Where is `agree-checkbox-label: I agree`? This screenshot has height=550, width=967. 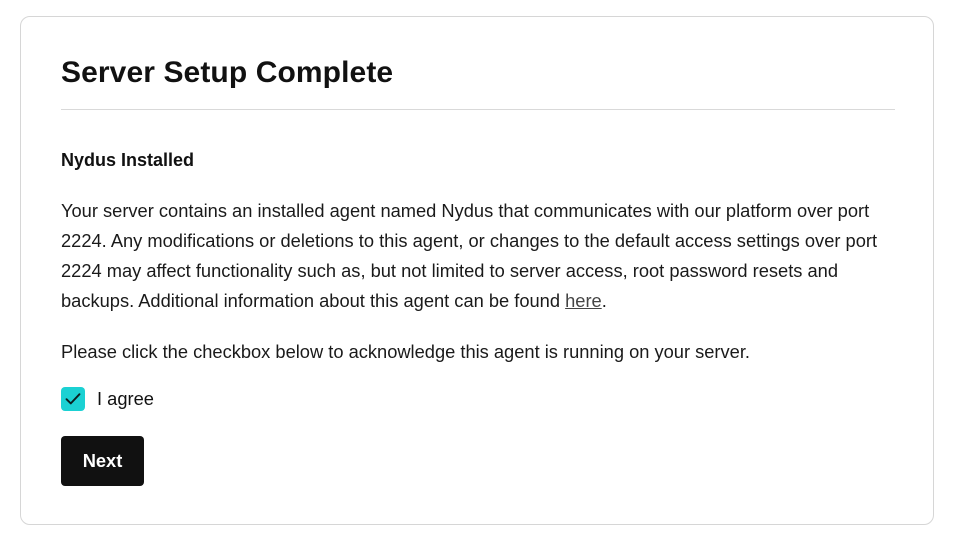
agree-checkbox-label: I agree is located at coordinates (125, 399).